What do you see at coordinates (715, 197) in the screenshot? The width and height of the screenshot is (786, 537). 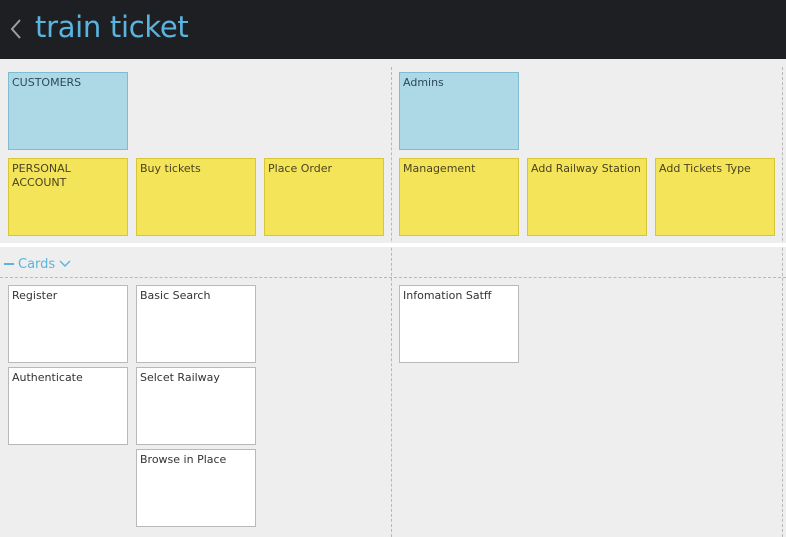 I see `activity-card-add-tickets-type: Add Tickets Type` at bounding box center [715, 197].